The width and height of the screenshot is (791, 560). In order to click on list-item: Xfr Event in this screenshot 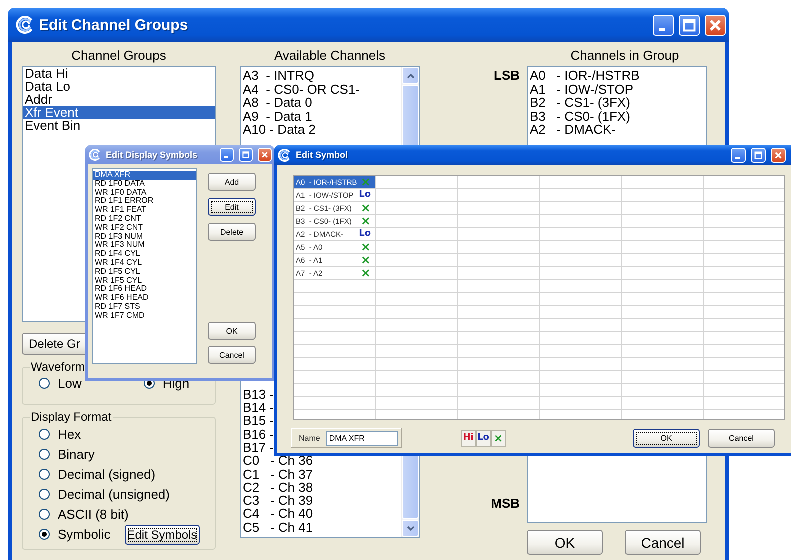, I will do `click(119, 112)`.